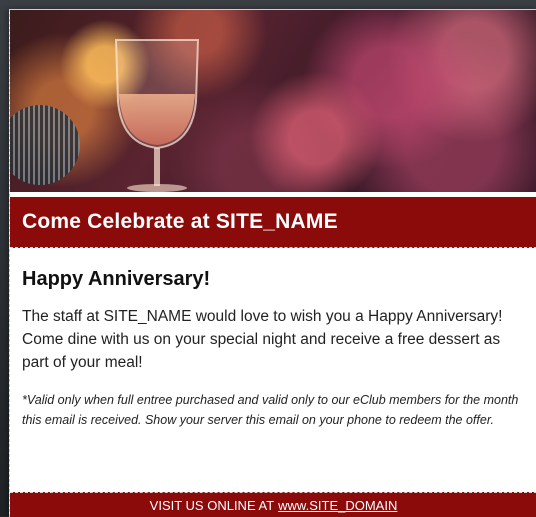 This screenshot has height=517, width=536. I want to click on message-heading: Happy Anniversary!, so click(116, 279).